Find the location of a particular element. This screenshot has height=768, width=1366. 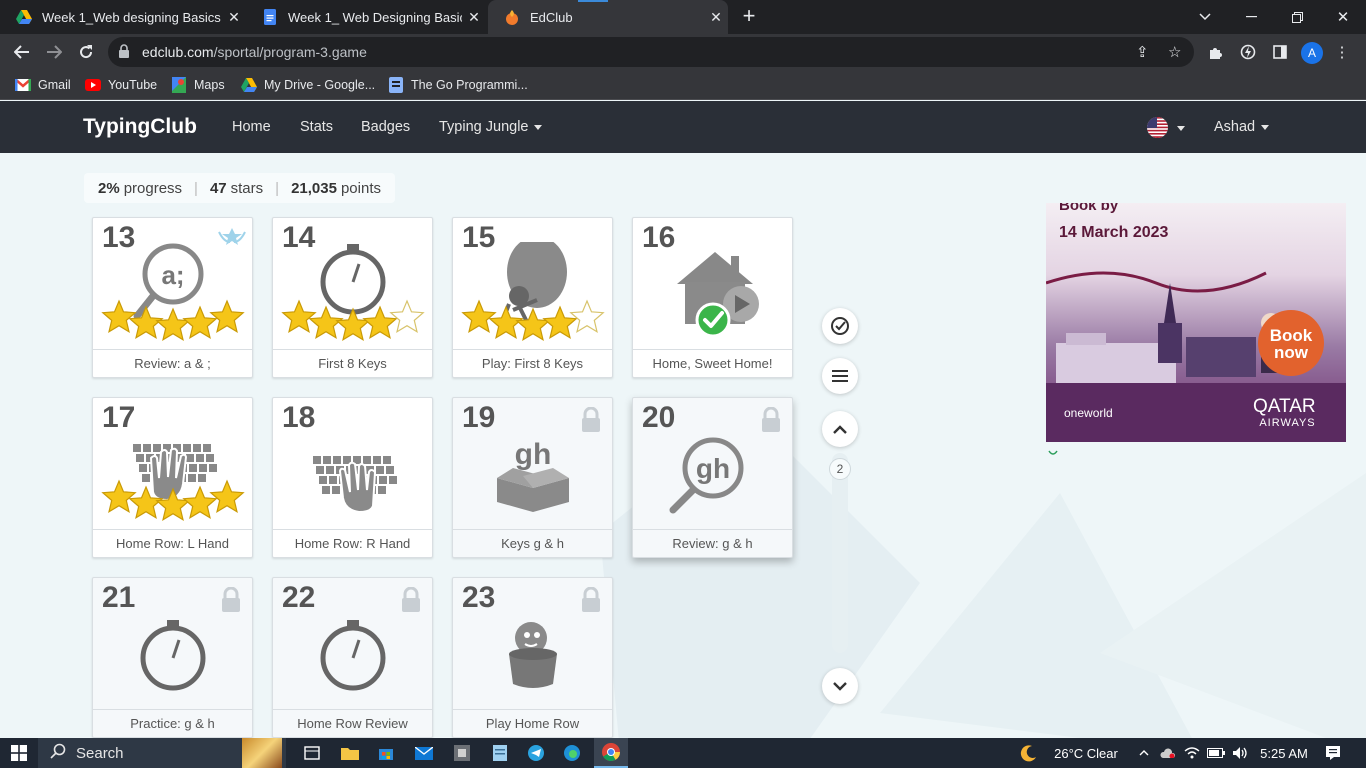

lesson-card-15: 15 Play: First 8 Keys is located at coordinates (532, 297).